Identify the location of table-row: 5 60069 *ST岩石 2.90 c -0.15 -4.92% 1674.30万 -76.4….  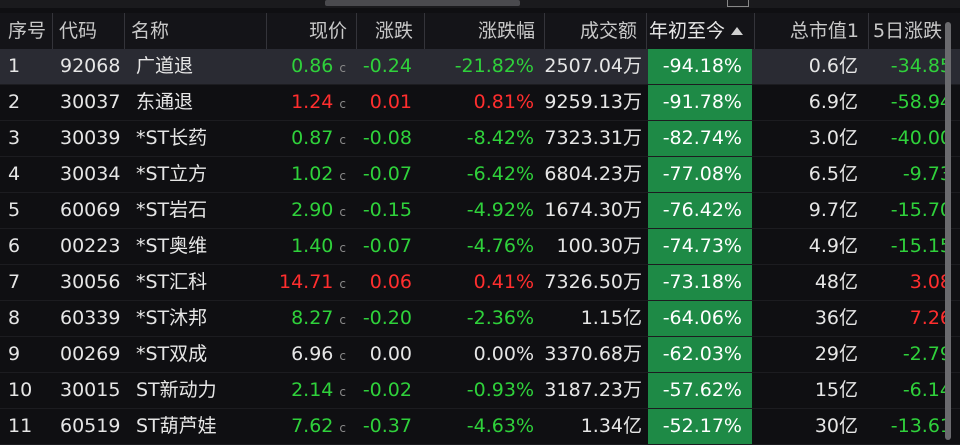
(480, 211).